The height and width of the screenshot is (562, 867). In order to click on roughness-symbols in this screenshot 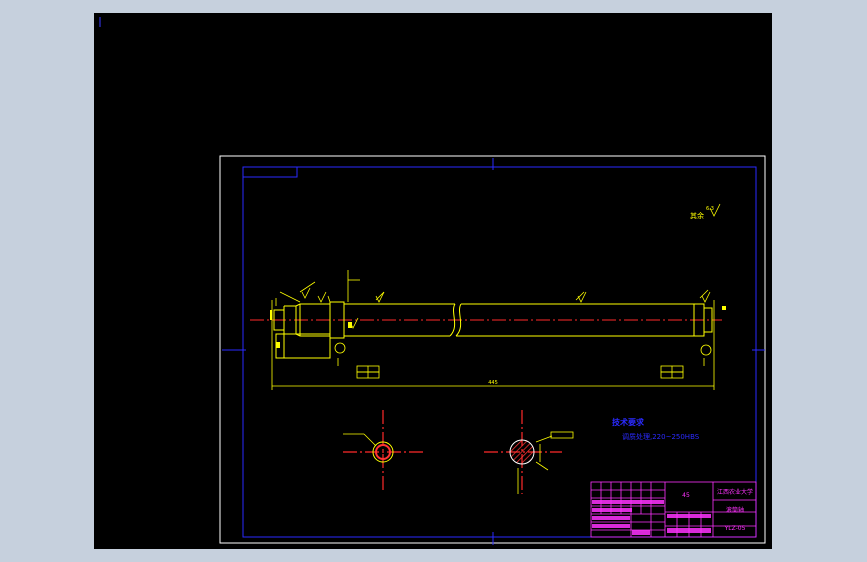, I will do `click(511, 266)`.